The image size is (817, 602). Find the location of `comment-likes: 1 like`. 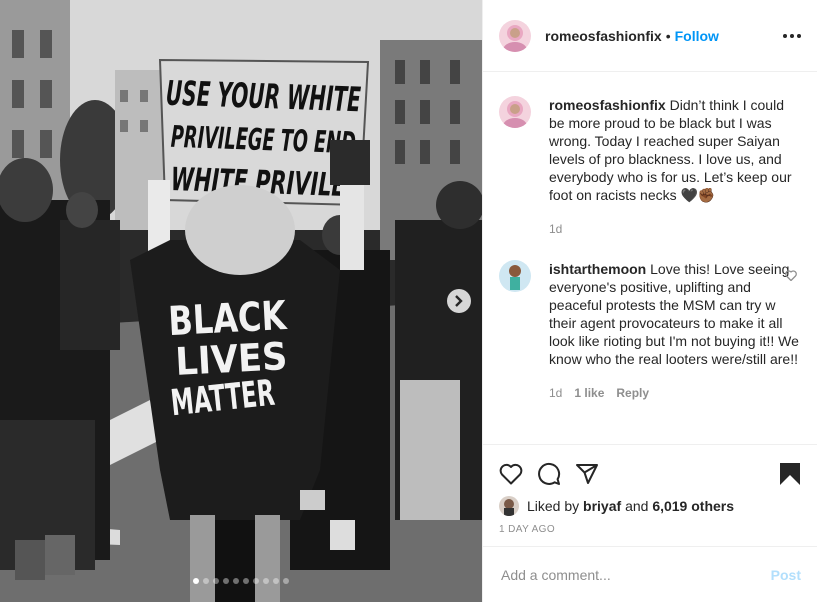

comment-likes: 1 like is located at coordinates (589, 393).